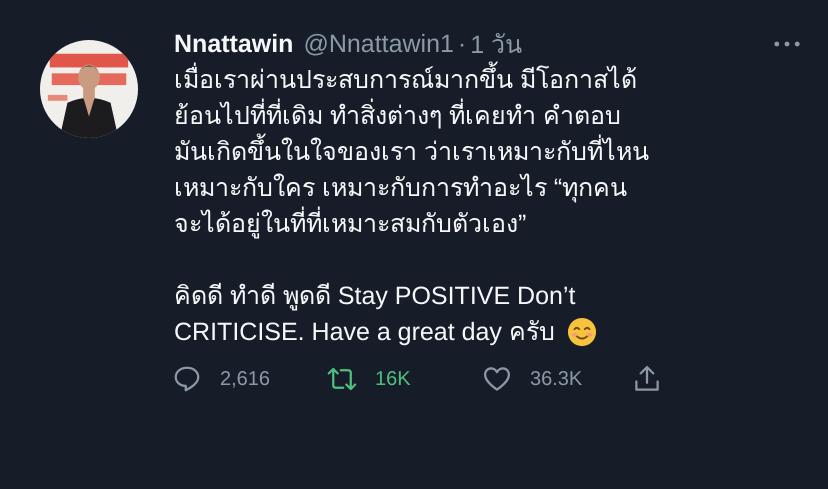  What do you see at coordinates (245, 379) in the screenshot?
I see `action-count: 2,616` at bounding box center [245, 379].